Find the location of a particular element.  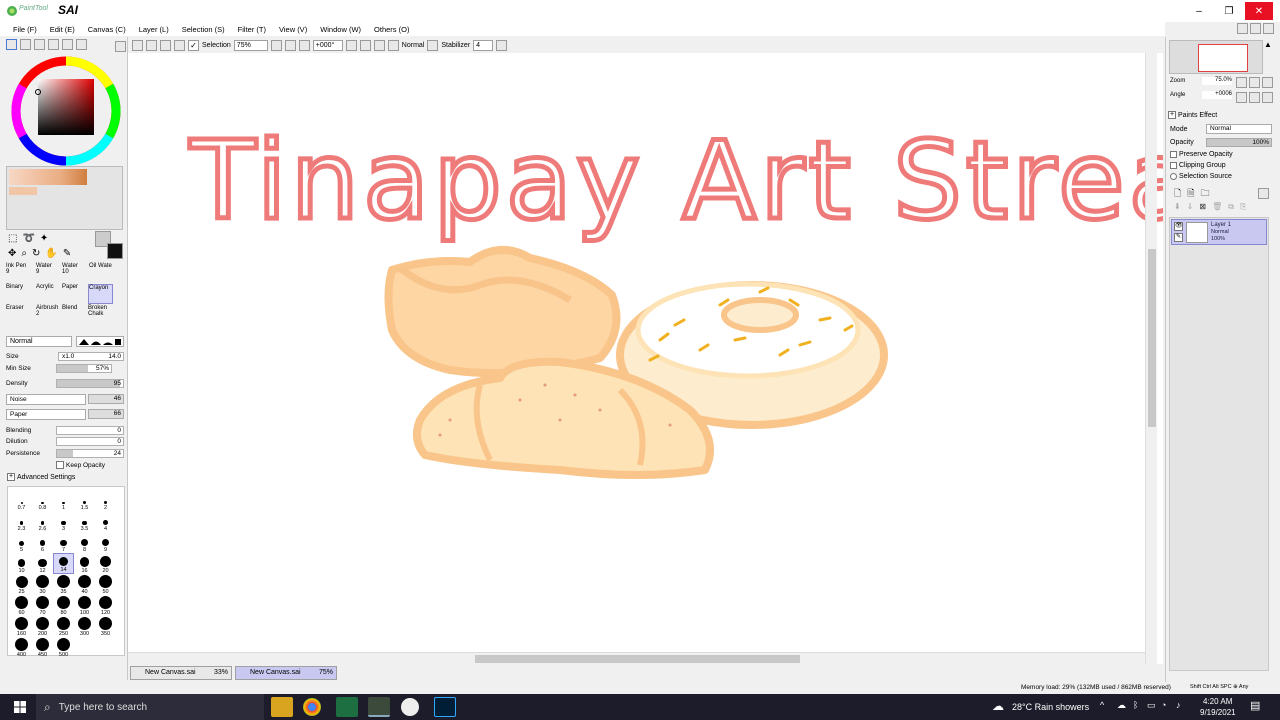

texture-strength-2: 66 is located at coordinates (106, 414).